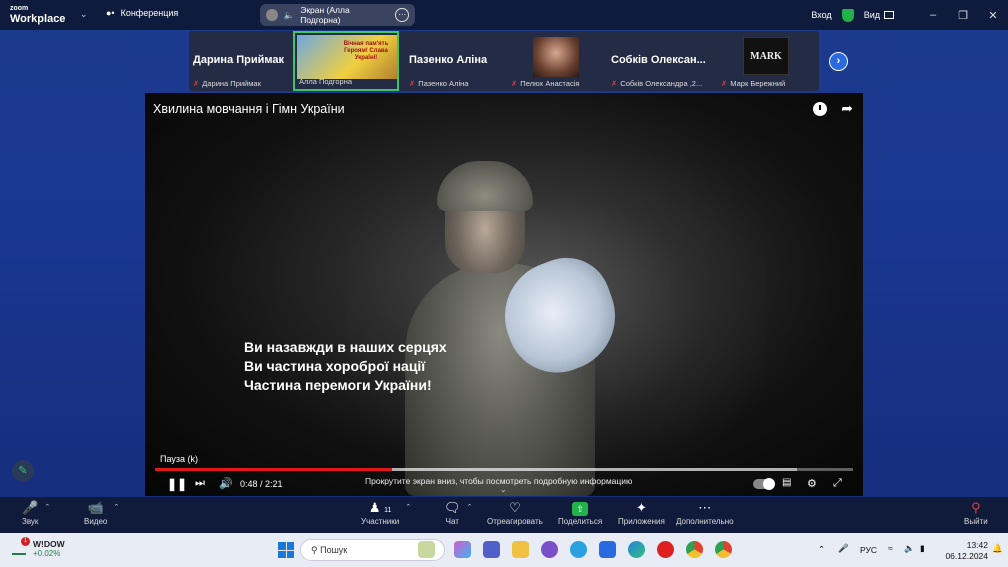  Describe the element at coordinates (872, 15) in the screenshot. I see `view-button: Вид` at that location.